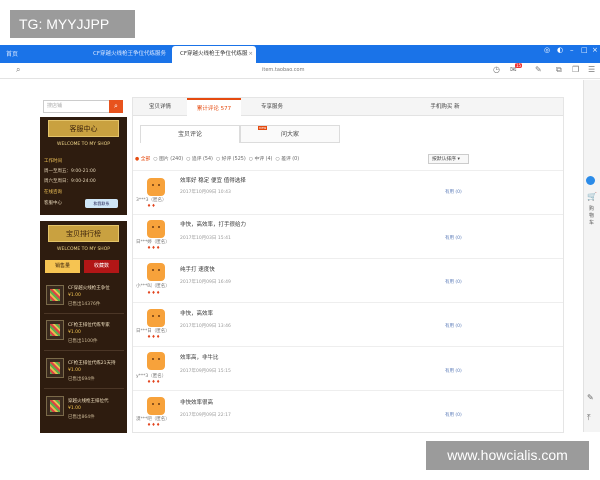 The width and height of the screenshot is (600, 480). What do you see at coordinates (84, 304) in the screenshot?
I see `product-sold: 已售出14376件` at bounding box center [84, 304].